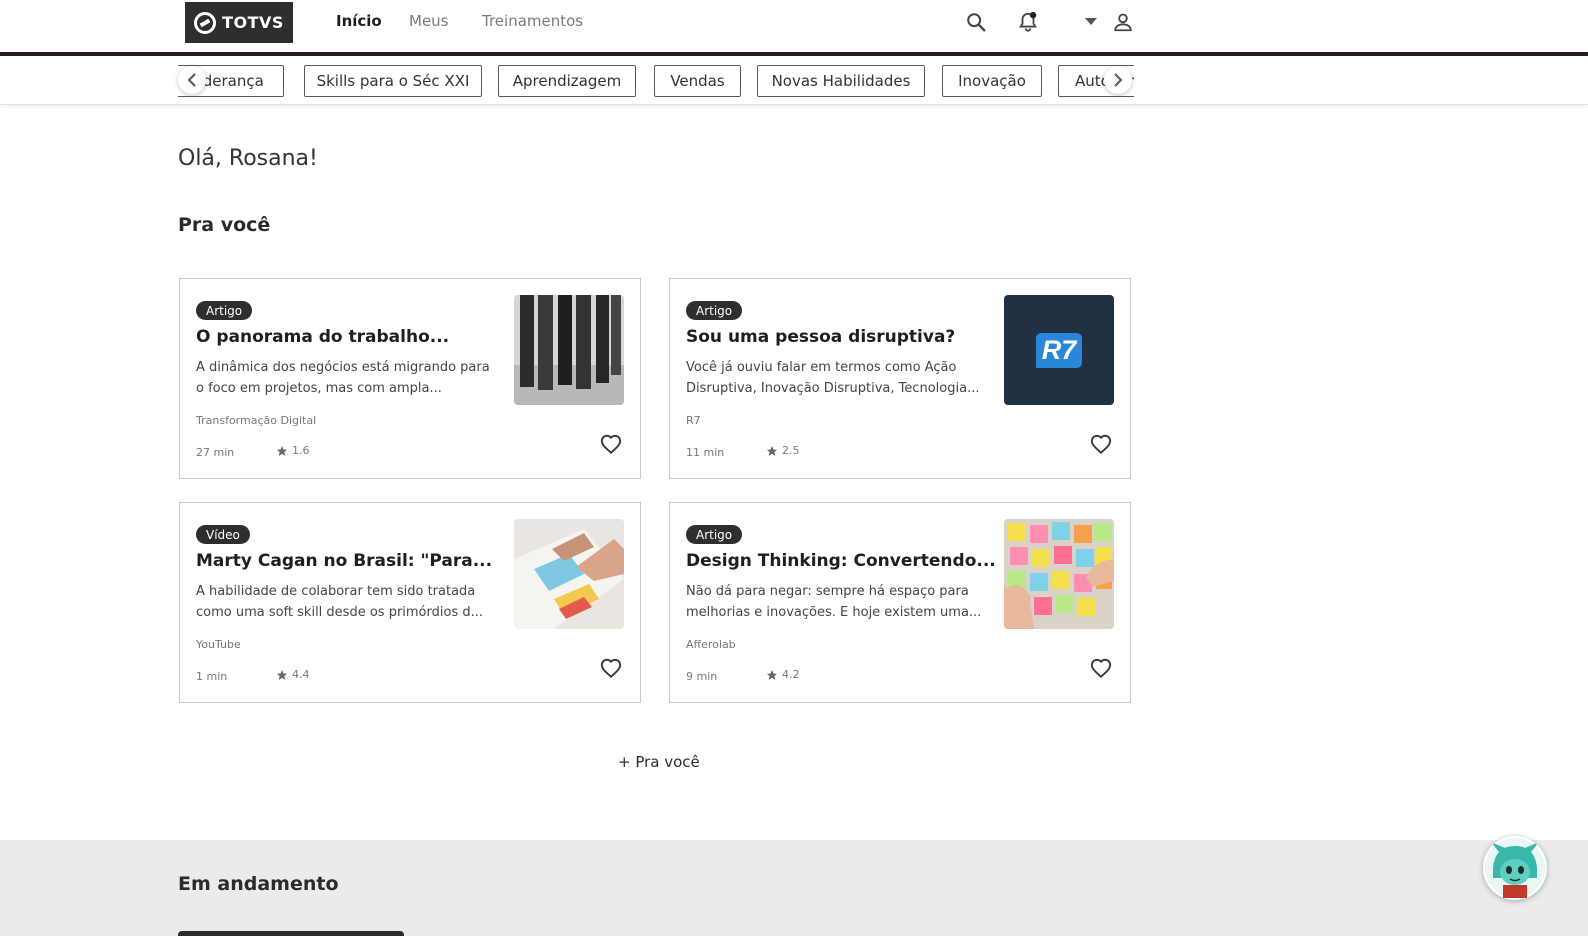  Describe the element at coordinates (253, 22) in the screenshot. I see `logo-text: TOTVS` at that location.